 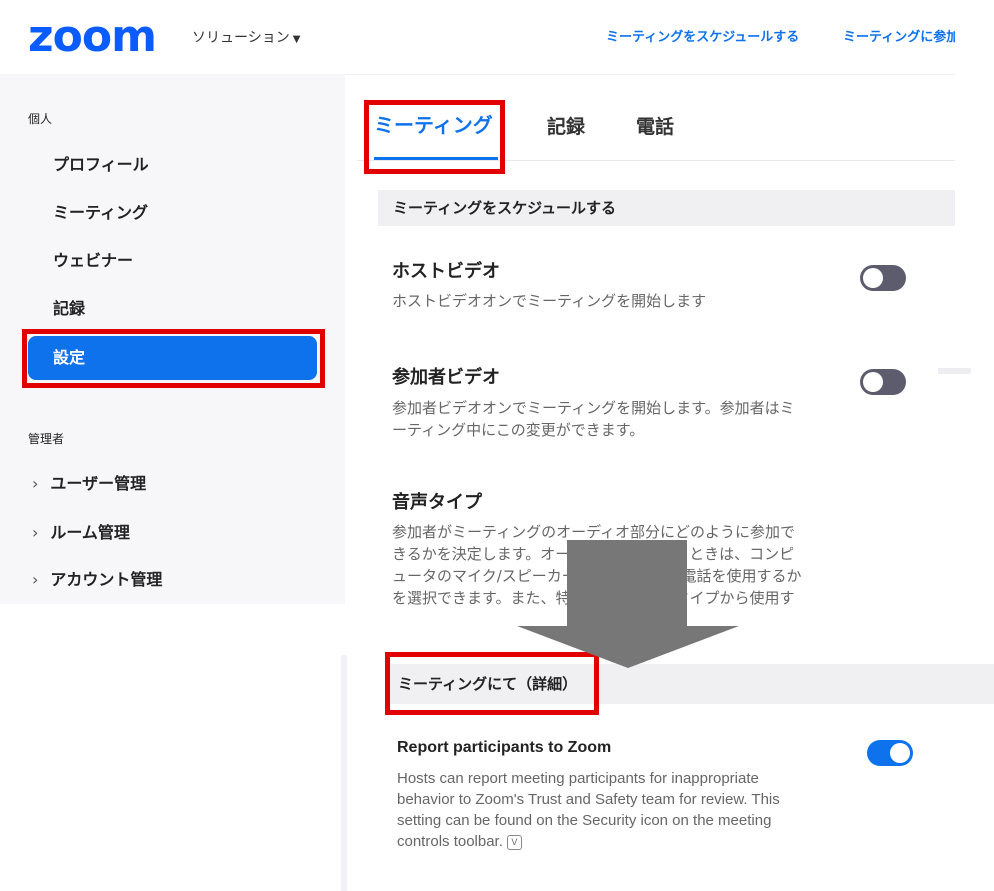 I want to click on host-video-toggle, so click(x=883, y=278).